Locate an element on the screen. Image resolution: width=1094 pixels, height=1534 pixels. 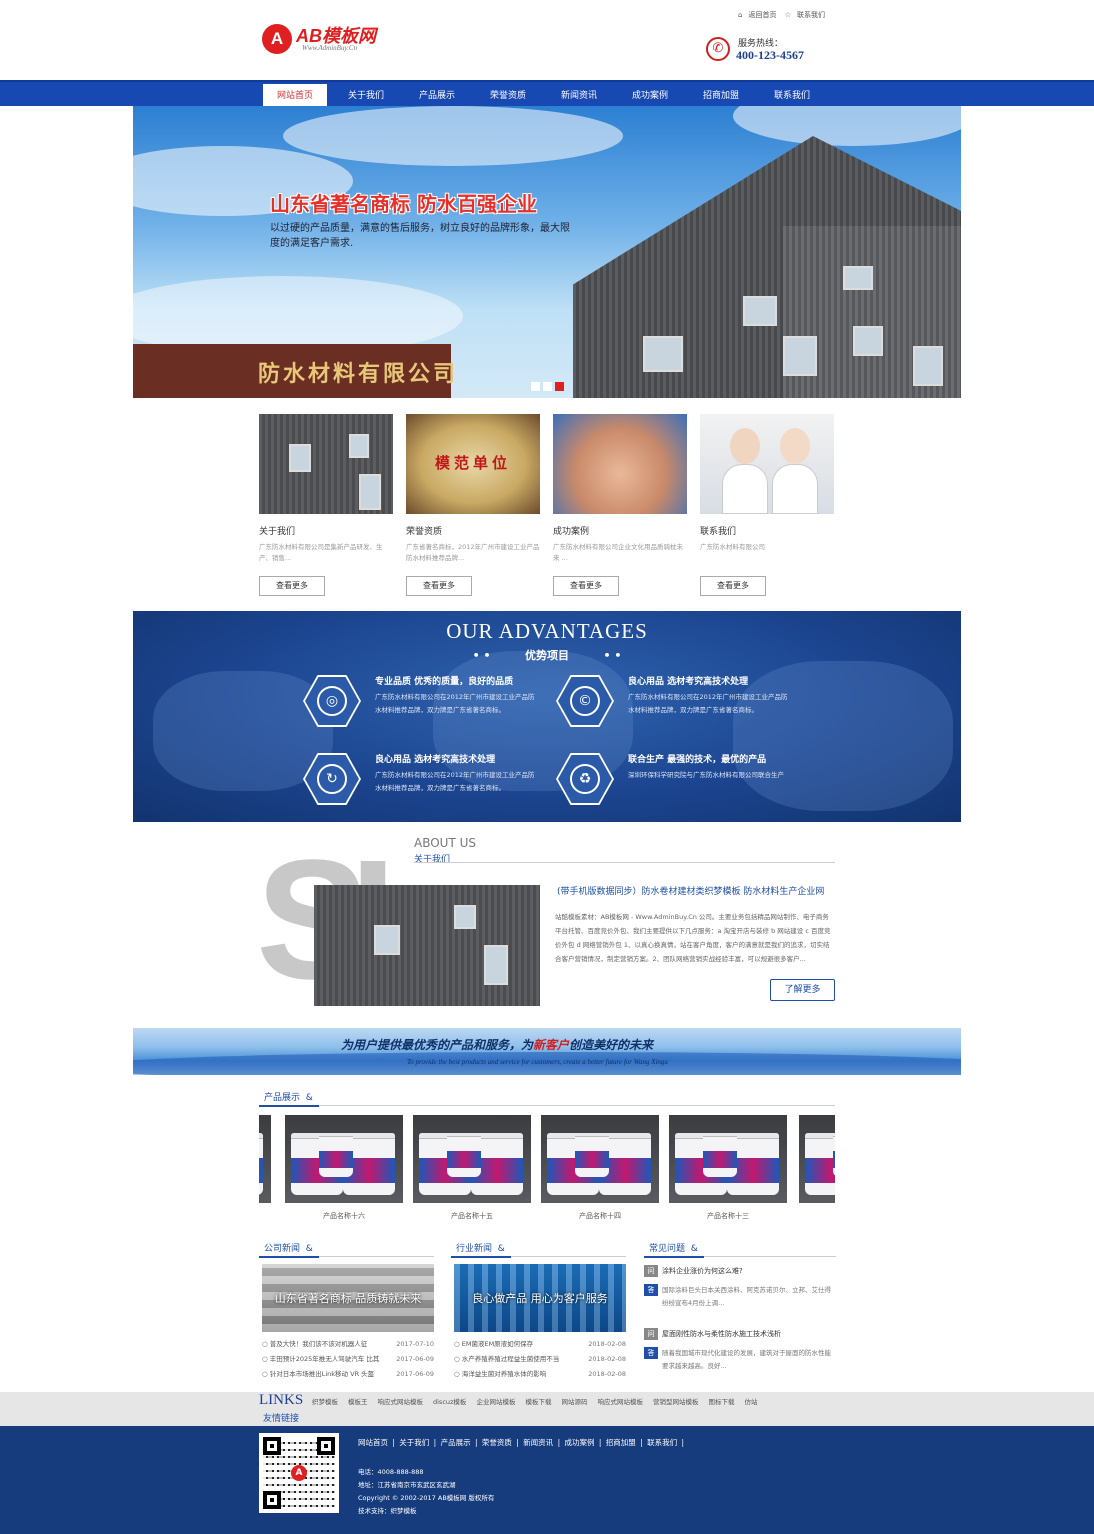
banner-headline: 山东省著名商标 防水百强企业 is located at coordinates (403, 204).